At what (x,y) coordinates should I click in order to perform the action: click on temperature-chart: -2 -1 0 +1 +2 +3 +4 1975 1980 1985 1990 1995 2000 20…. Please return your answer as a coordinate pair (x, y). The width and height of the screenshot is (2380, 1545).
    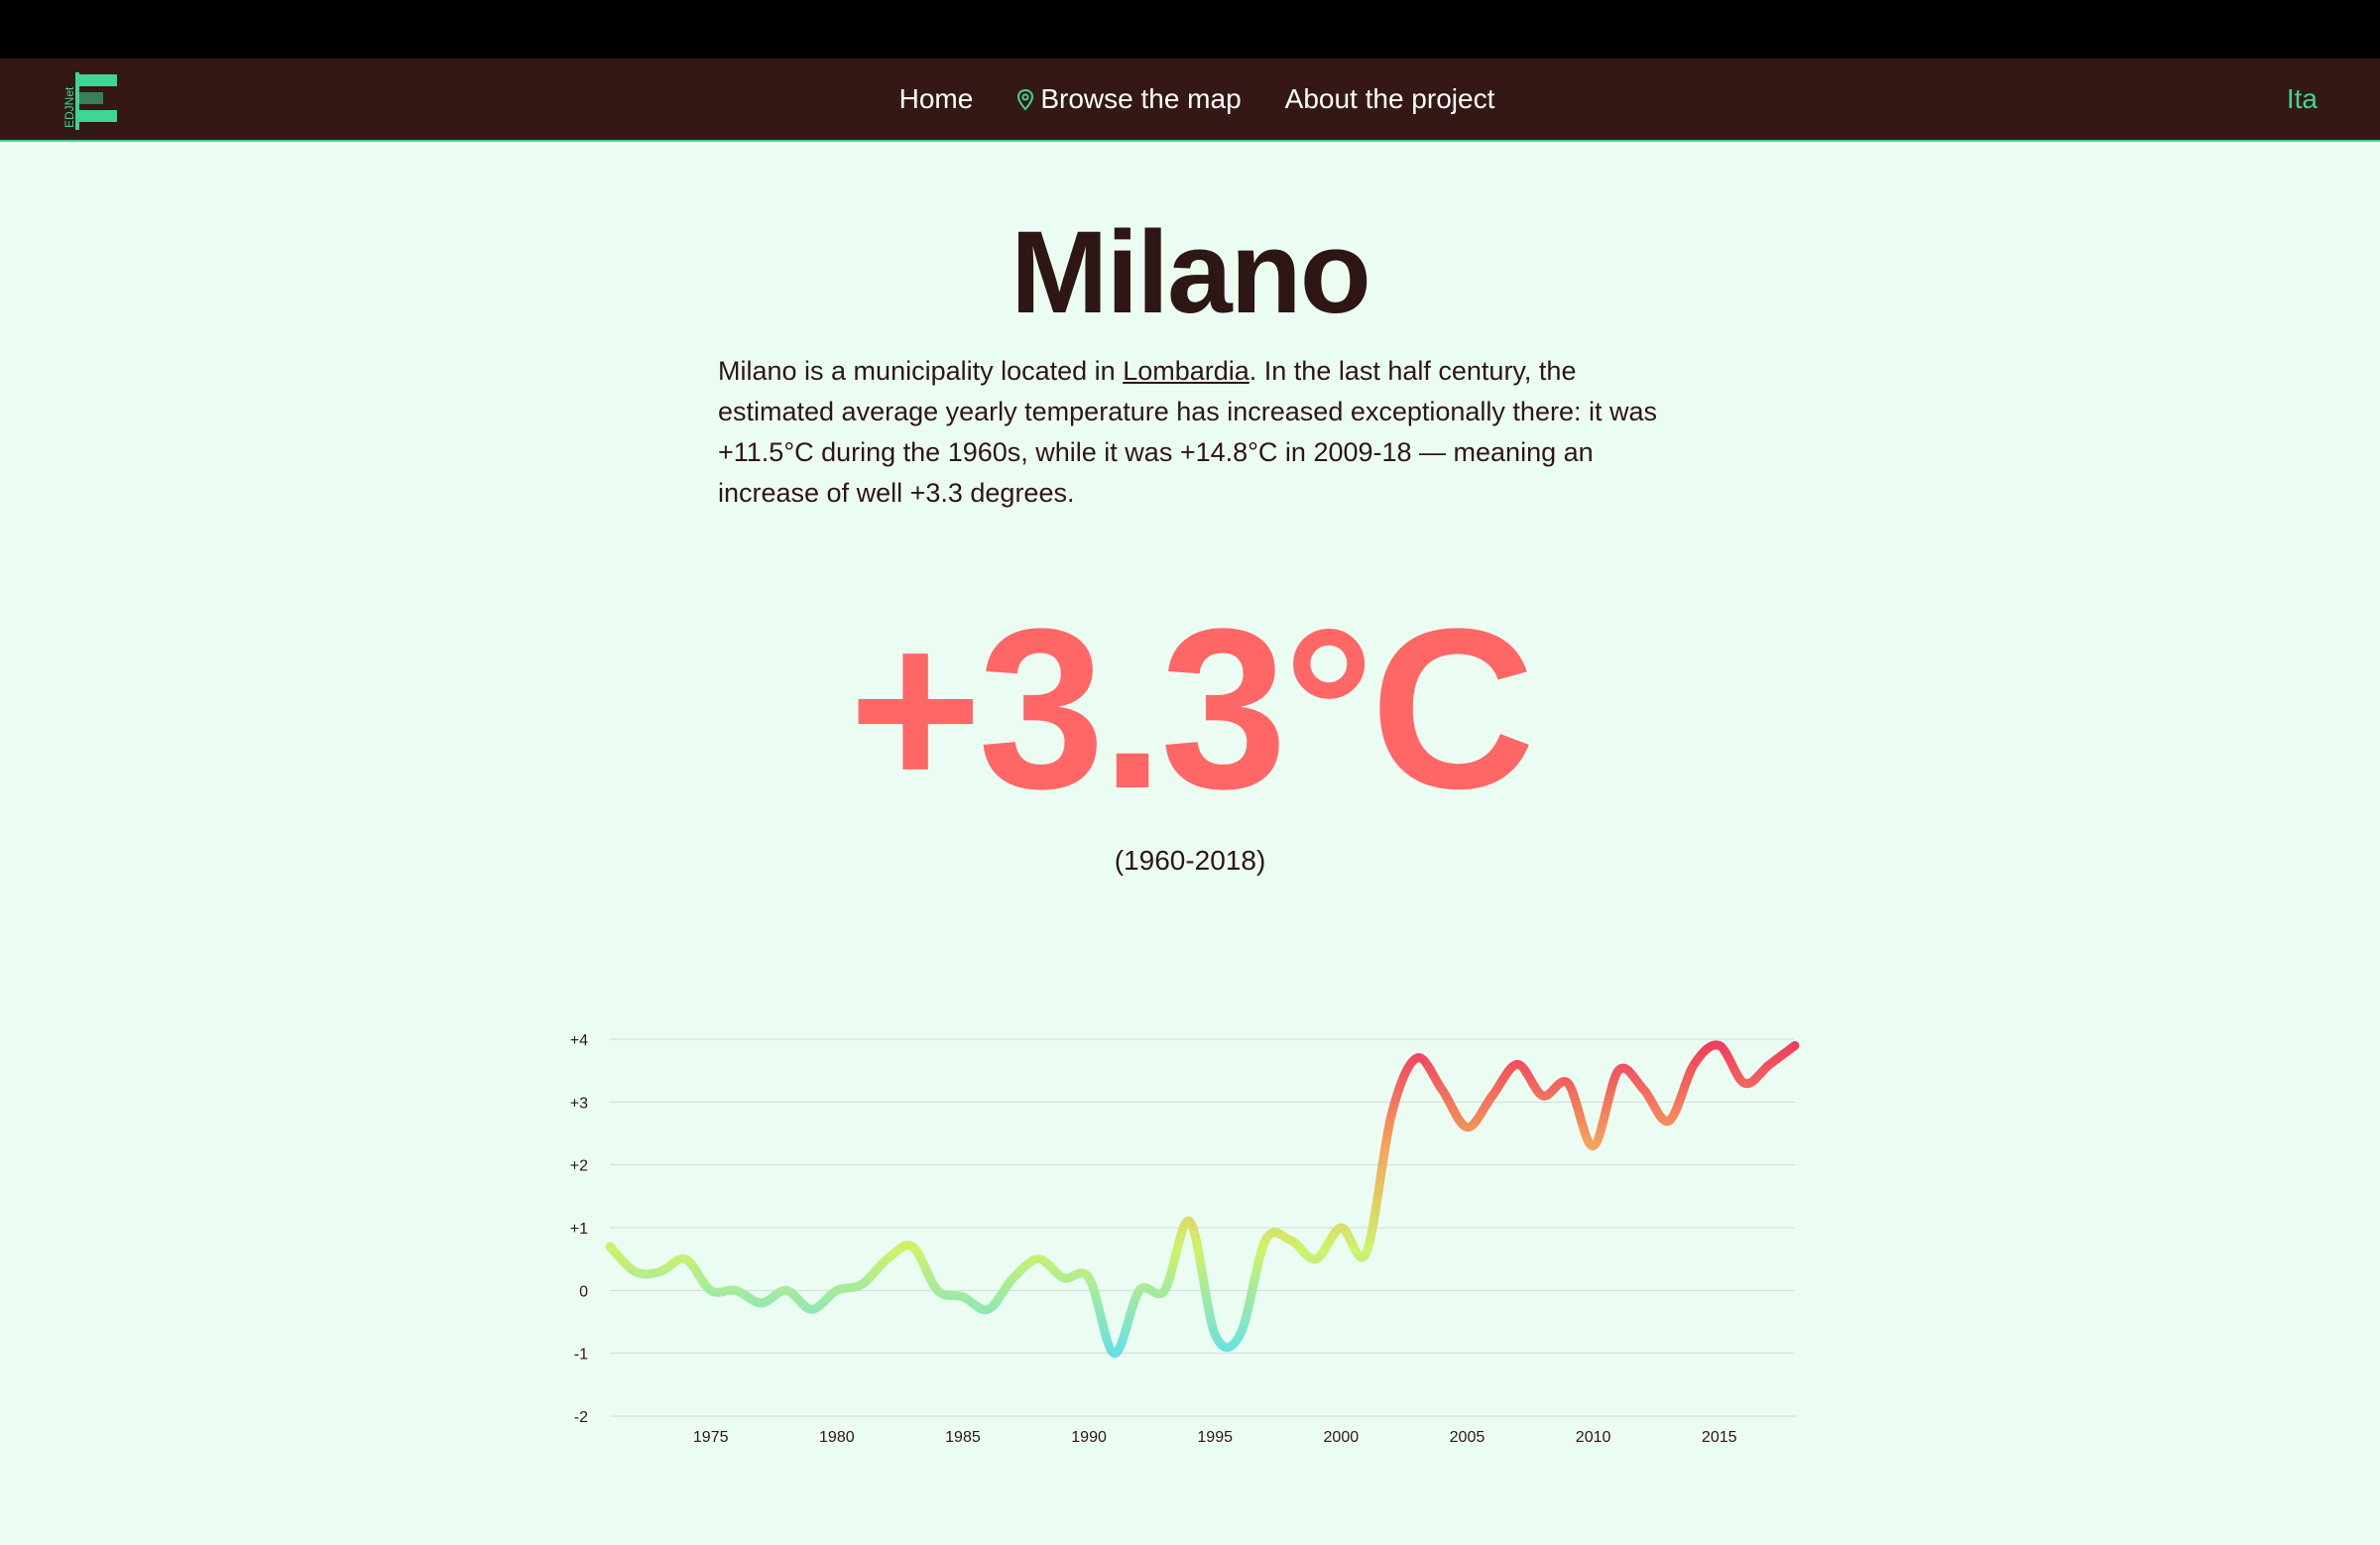
    Looking at the image, I should click on (1185, 1239).